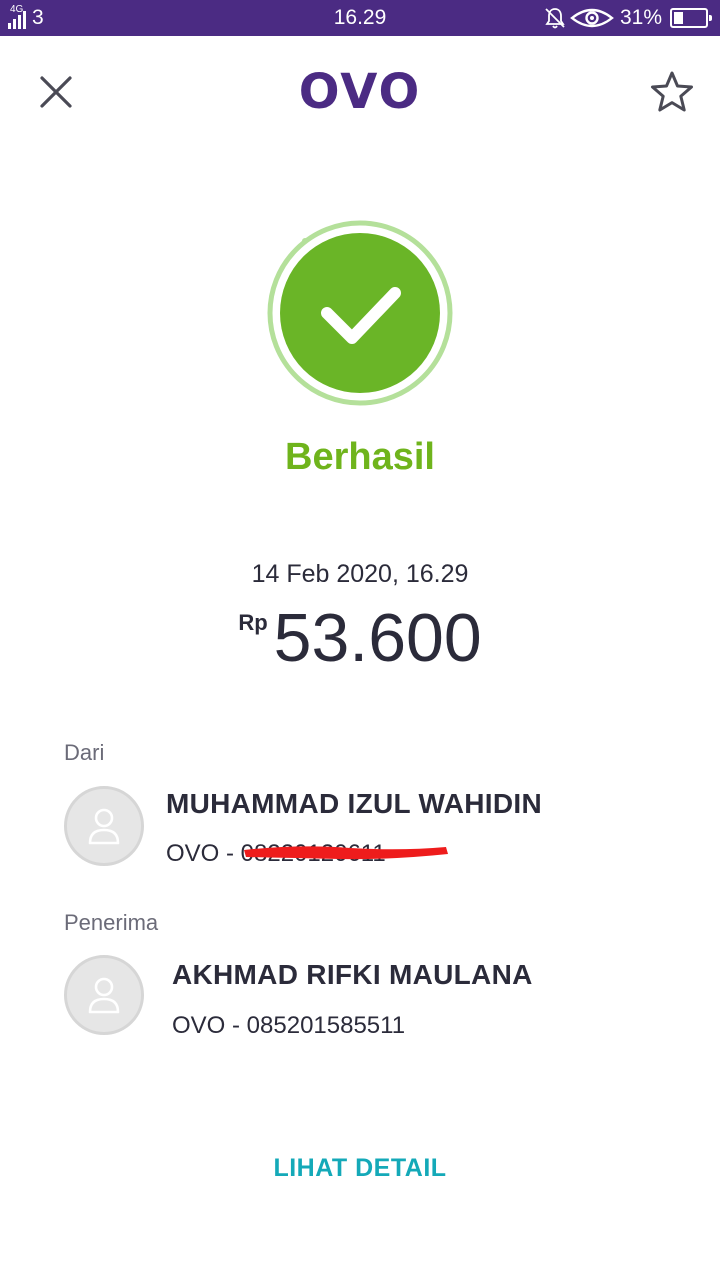 The image size is (720, 1280). What do you see at coordinates (360, 1168) in the screenshot?
I see `view-detail-link: LIHAT DETAIL` at bounding box center [360, 1168].